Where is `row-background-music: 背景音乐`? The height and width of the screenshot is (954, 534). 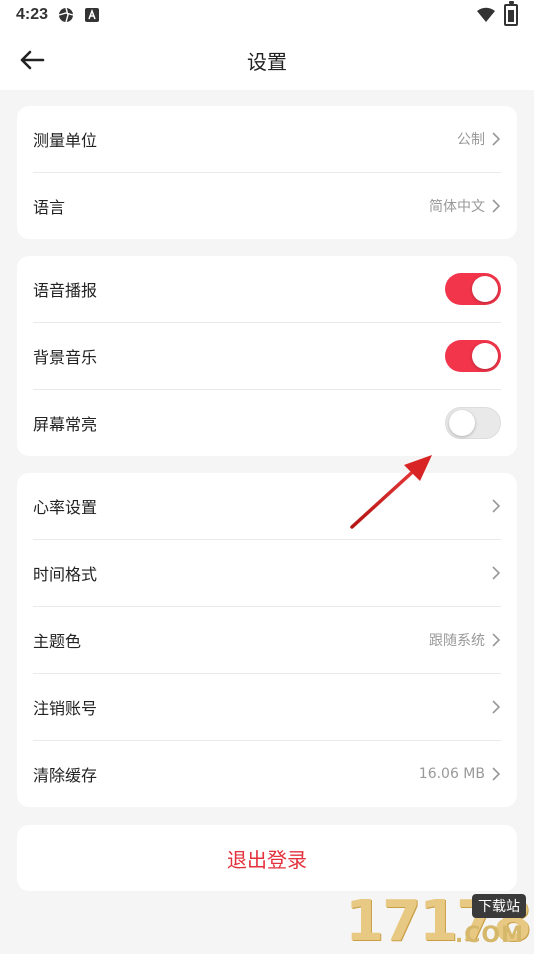 row-background-music: 背景音乐 is located at coordinates (267, 356).